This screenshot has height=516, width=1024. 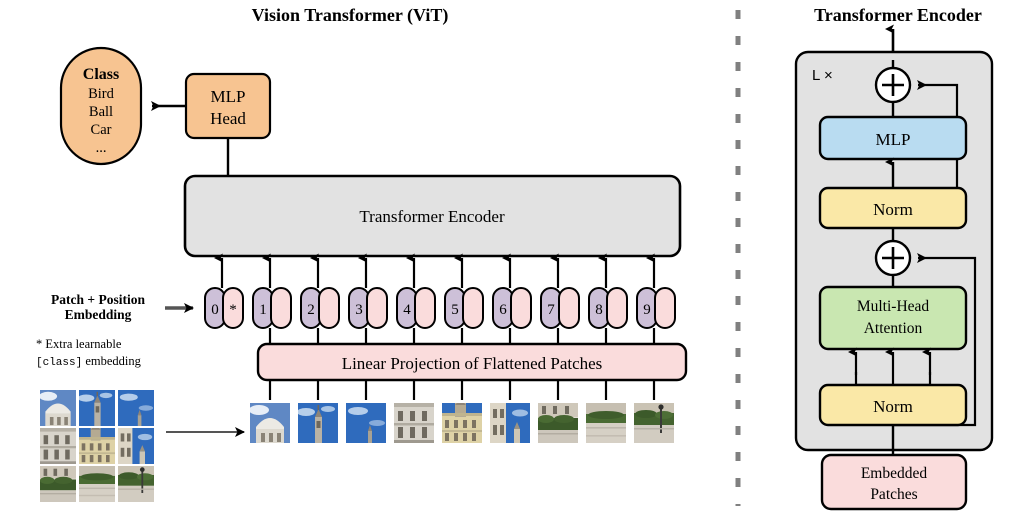 What do you see at coordinates (472, 363) in the screenshot?
I see `linear-projection-label: Linear Projection of Flattened Patches` at bounding box center [472, 363].